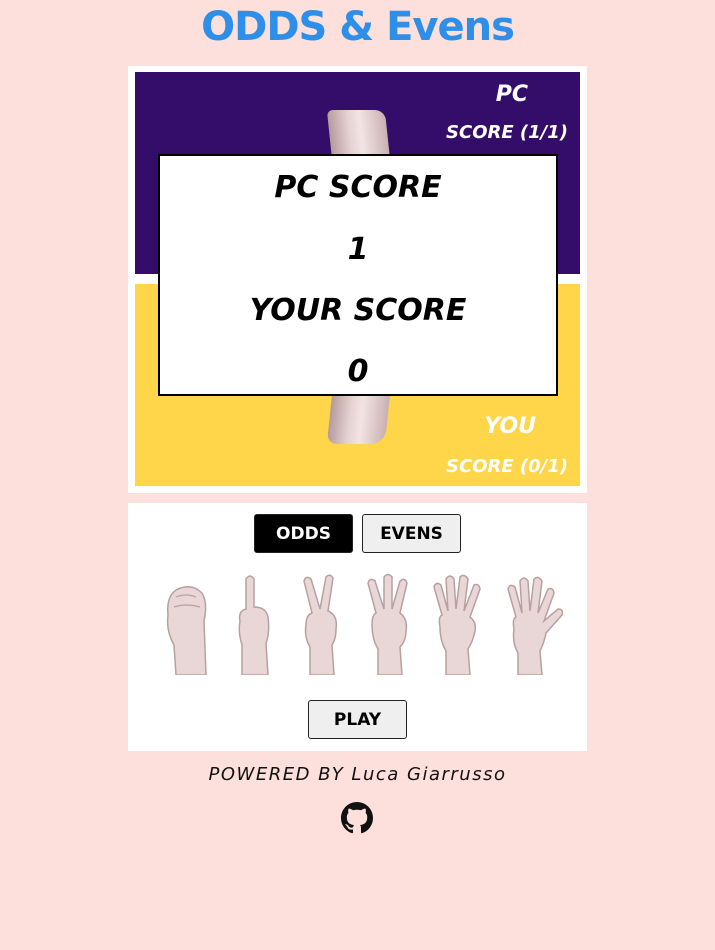 Image resolution: width=715 pixels, height=950 pixels. Describe the element at coordinates (303, 533) in the screenshot. I see `odds-button: ODDS` at that location.